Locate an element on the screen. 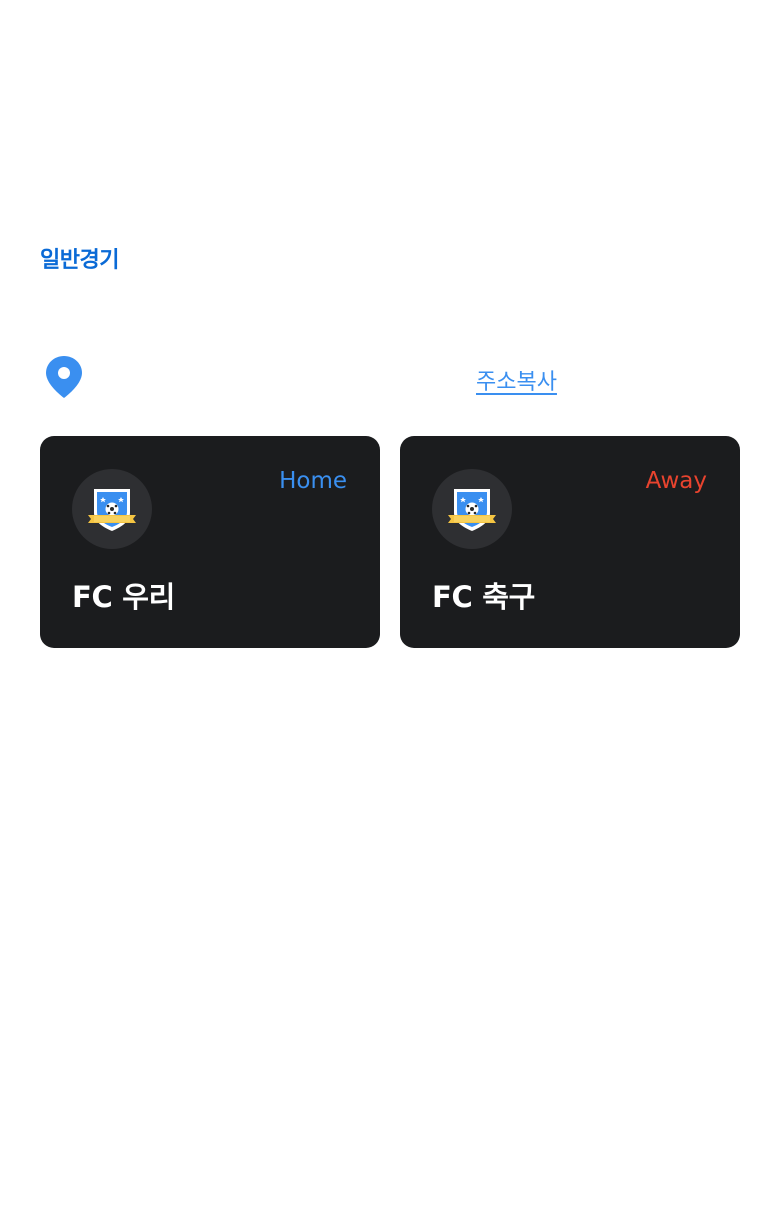 The height and width of the screenshot is (1228, 780). home-team-emblem is located at coordinates (112, 509).